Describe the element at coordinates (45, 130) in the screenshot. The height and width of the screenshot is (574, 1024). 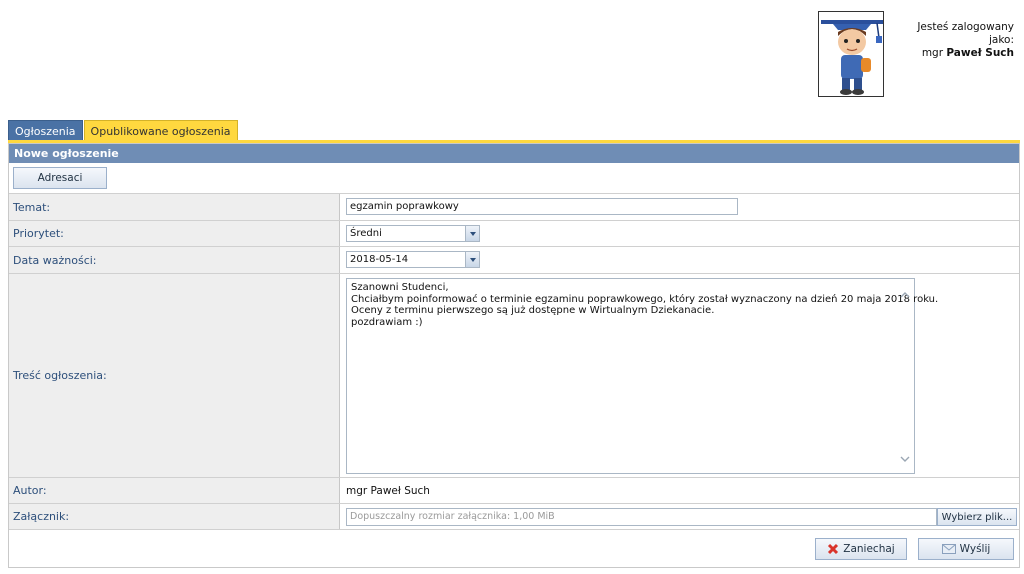
I see `tab-announcements: Ogłoszenia` at that location.